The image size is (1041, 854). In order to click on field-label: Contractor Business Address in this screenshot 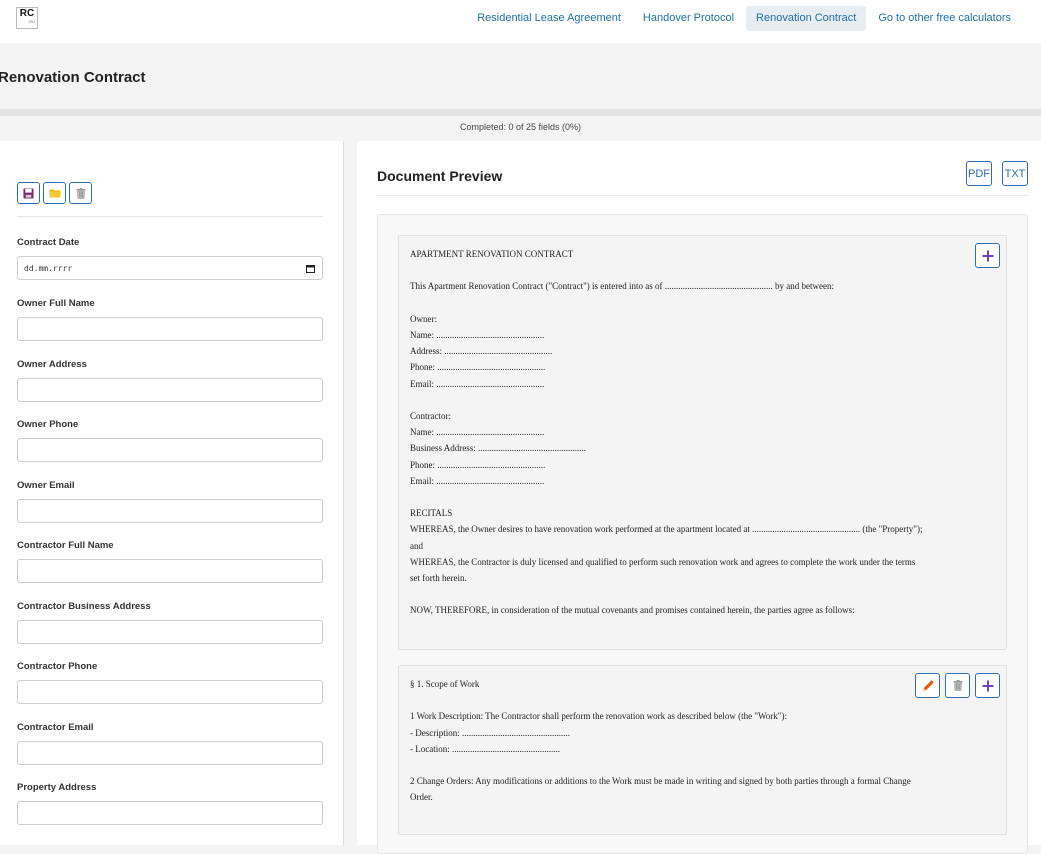, I will do `click(84, 606)`.